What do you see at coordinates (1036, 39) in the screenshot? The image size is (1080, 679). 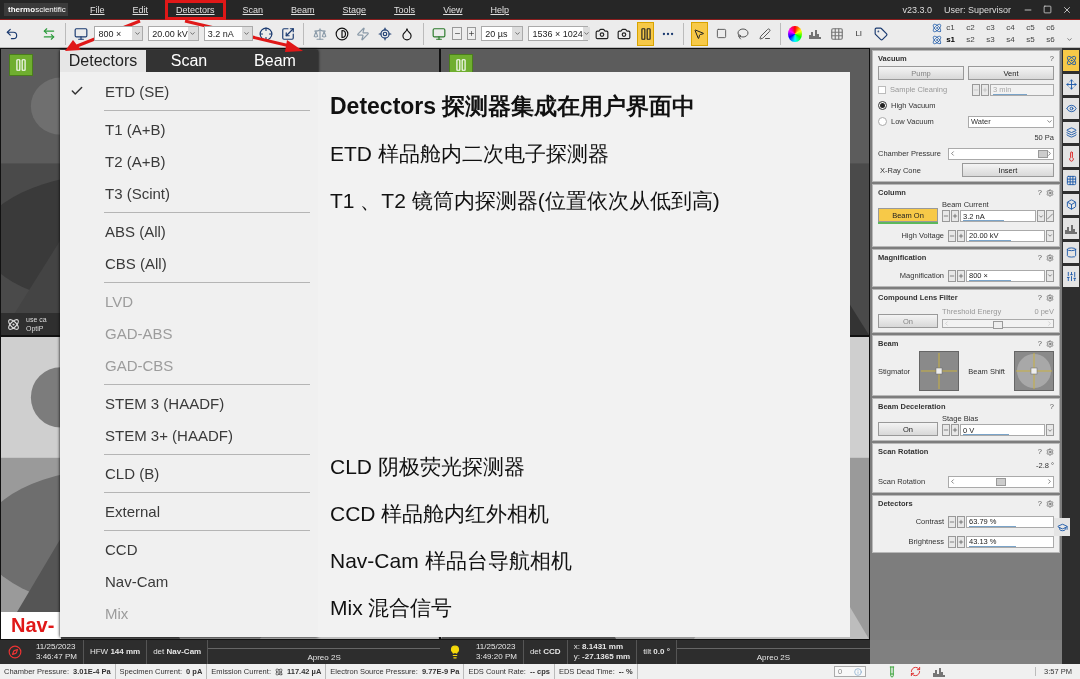 I see `preset-button: s5` at bounding box center [1036, 39].